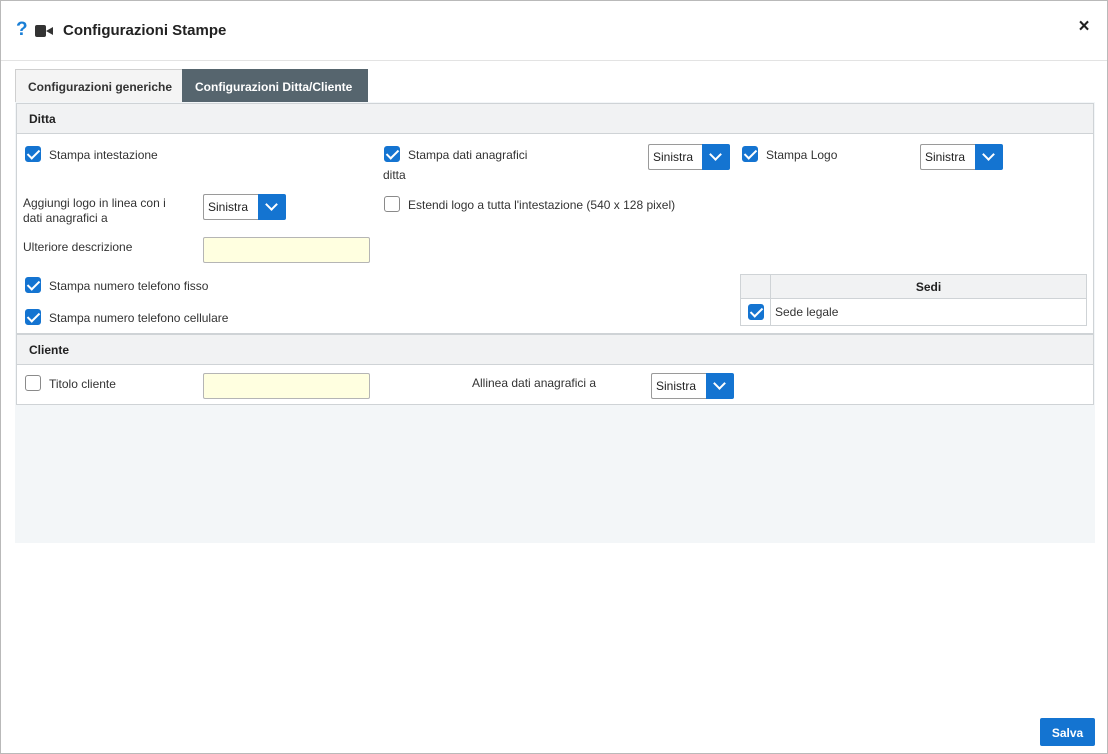 The image size is (1108, 754). What do you see at coordinates (275, 86) in the screenshot?
I see `tab-configurazioni-ditta-cliente: Configurazioni Ditta/Cliente` at bounding box center [275, 86].